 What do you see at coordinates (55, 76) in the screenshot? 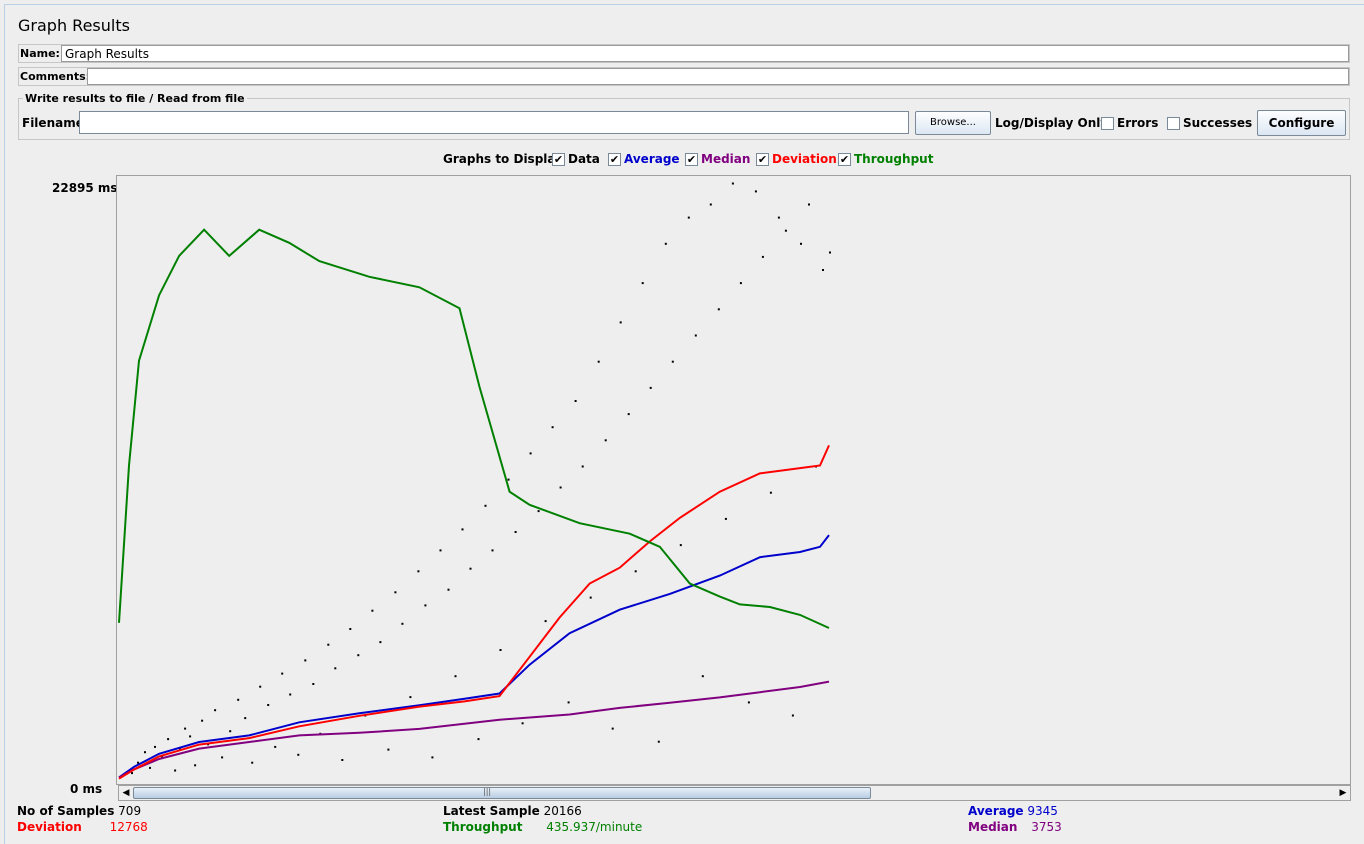
I see `comments-label: Comments:` at bounding box center [55, 76].